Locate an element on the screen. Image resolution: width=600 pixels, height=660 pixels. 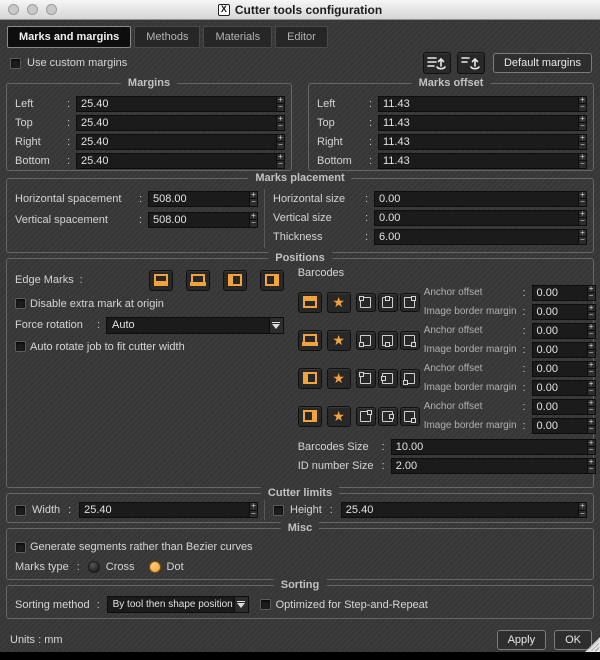
margin-bottom-value: 25.40 is located at coordinates (176, 160).